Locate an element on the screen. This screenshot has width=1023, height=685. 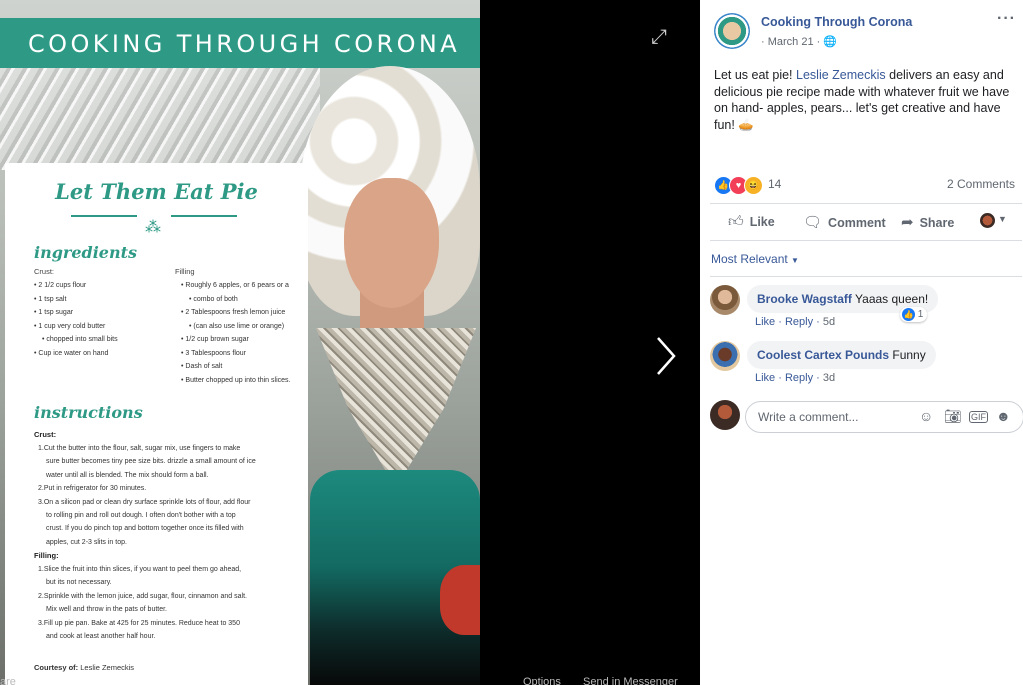
post-date: March 21 is located at coordinates (791, 42).